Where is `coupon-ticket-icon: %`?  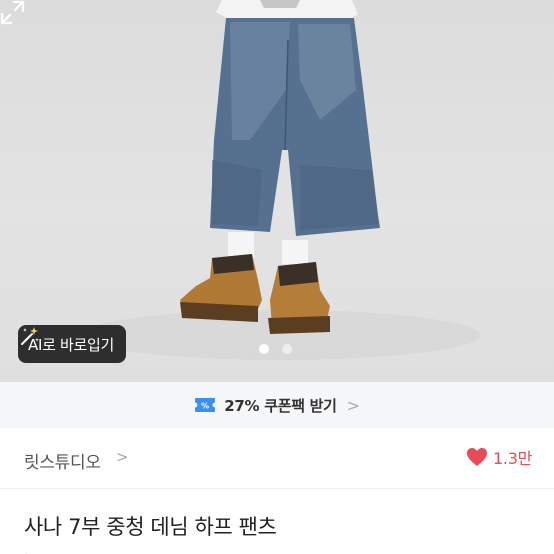 coupon-ticket-icon: % is located at coordinates (205, 405).